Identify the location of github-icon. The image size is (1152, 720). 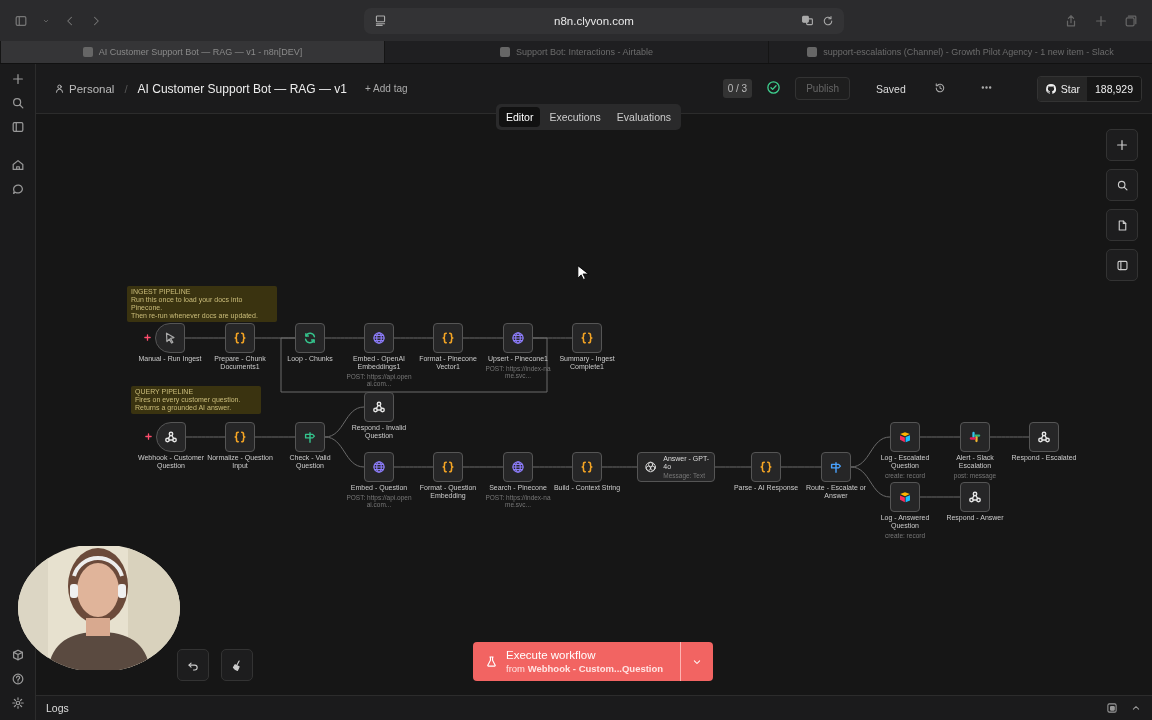
(1050, 88).